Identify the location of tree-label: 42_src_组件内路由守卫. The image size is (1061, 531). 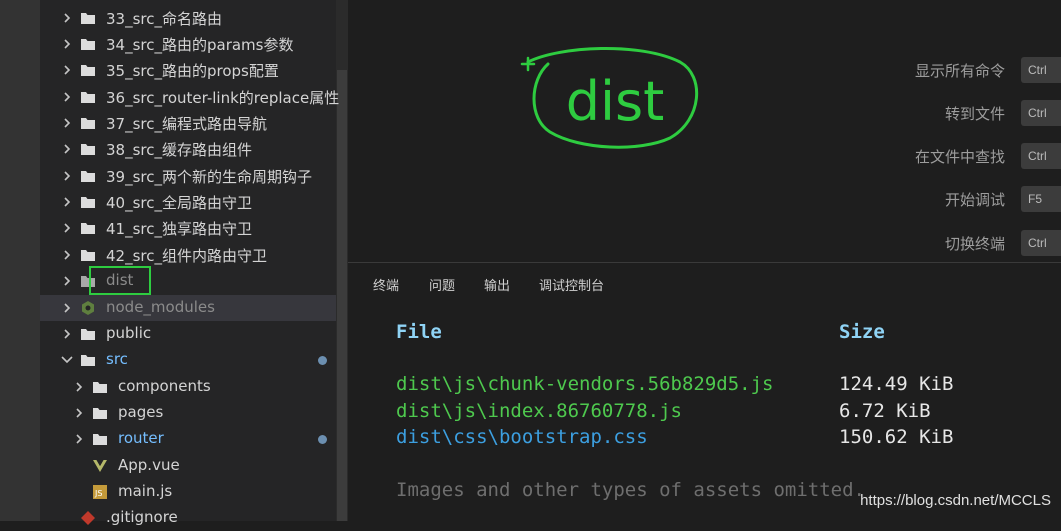
(186, 256).